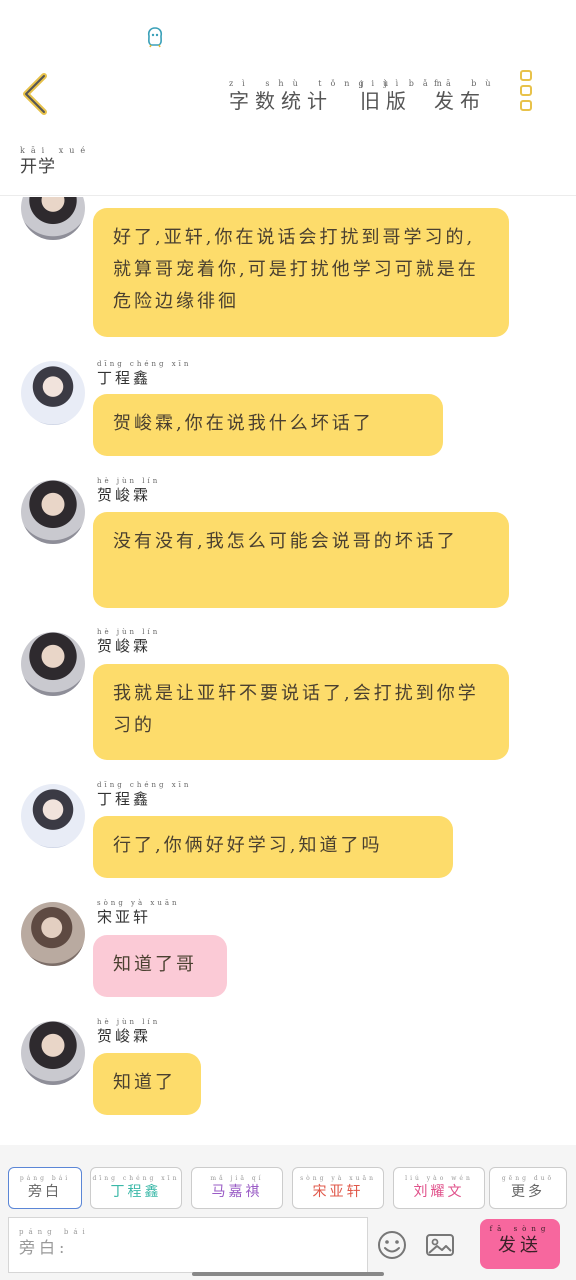 The width and height of the screenshot is (576, 1280). Describe the element at coordinates (520, 1229) in the screenshot. I see `send-button-pinyin: fā sòng` at that location.